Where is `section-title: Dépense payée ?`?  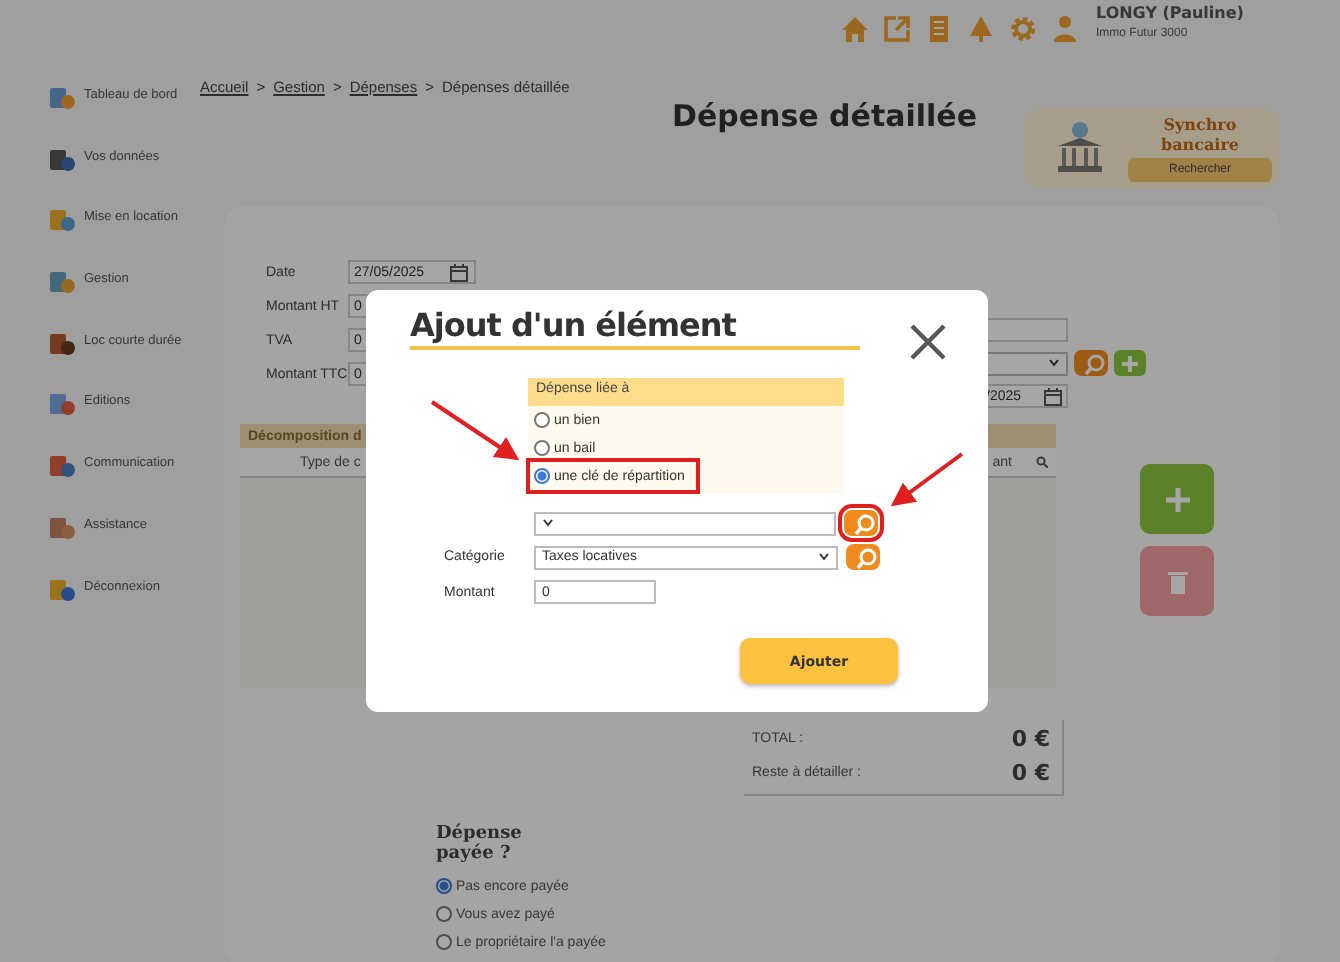
section-title: Dépense payée ? is located at coordinates (480, 844).